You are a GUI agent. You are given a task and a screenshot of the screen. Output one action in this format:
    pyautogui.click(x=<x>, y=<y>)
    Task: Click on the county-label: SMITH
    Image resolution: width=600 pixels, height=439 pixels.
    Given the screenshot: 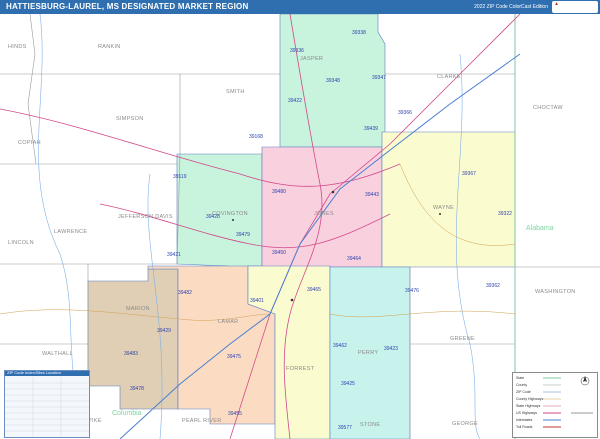 What is the action you would take?
    pyautogui.click(x=235, y=92)
    